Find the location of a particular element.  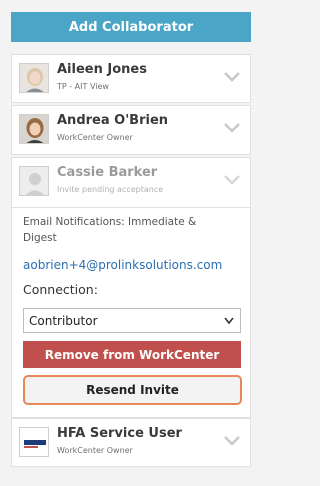

add-collaborator-button: Add Collaborator is located at coordinates (131, 27).